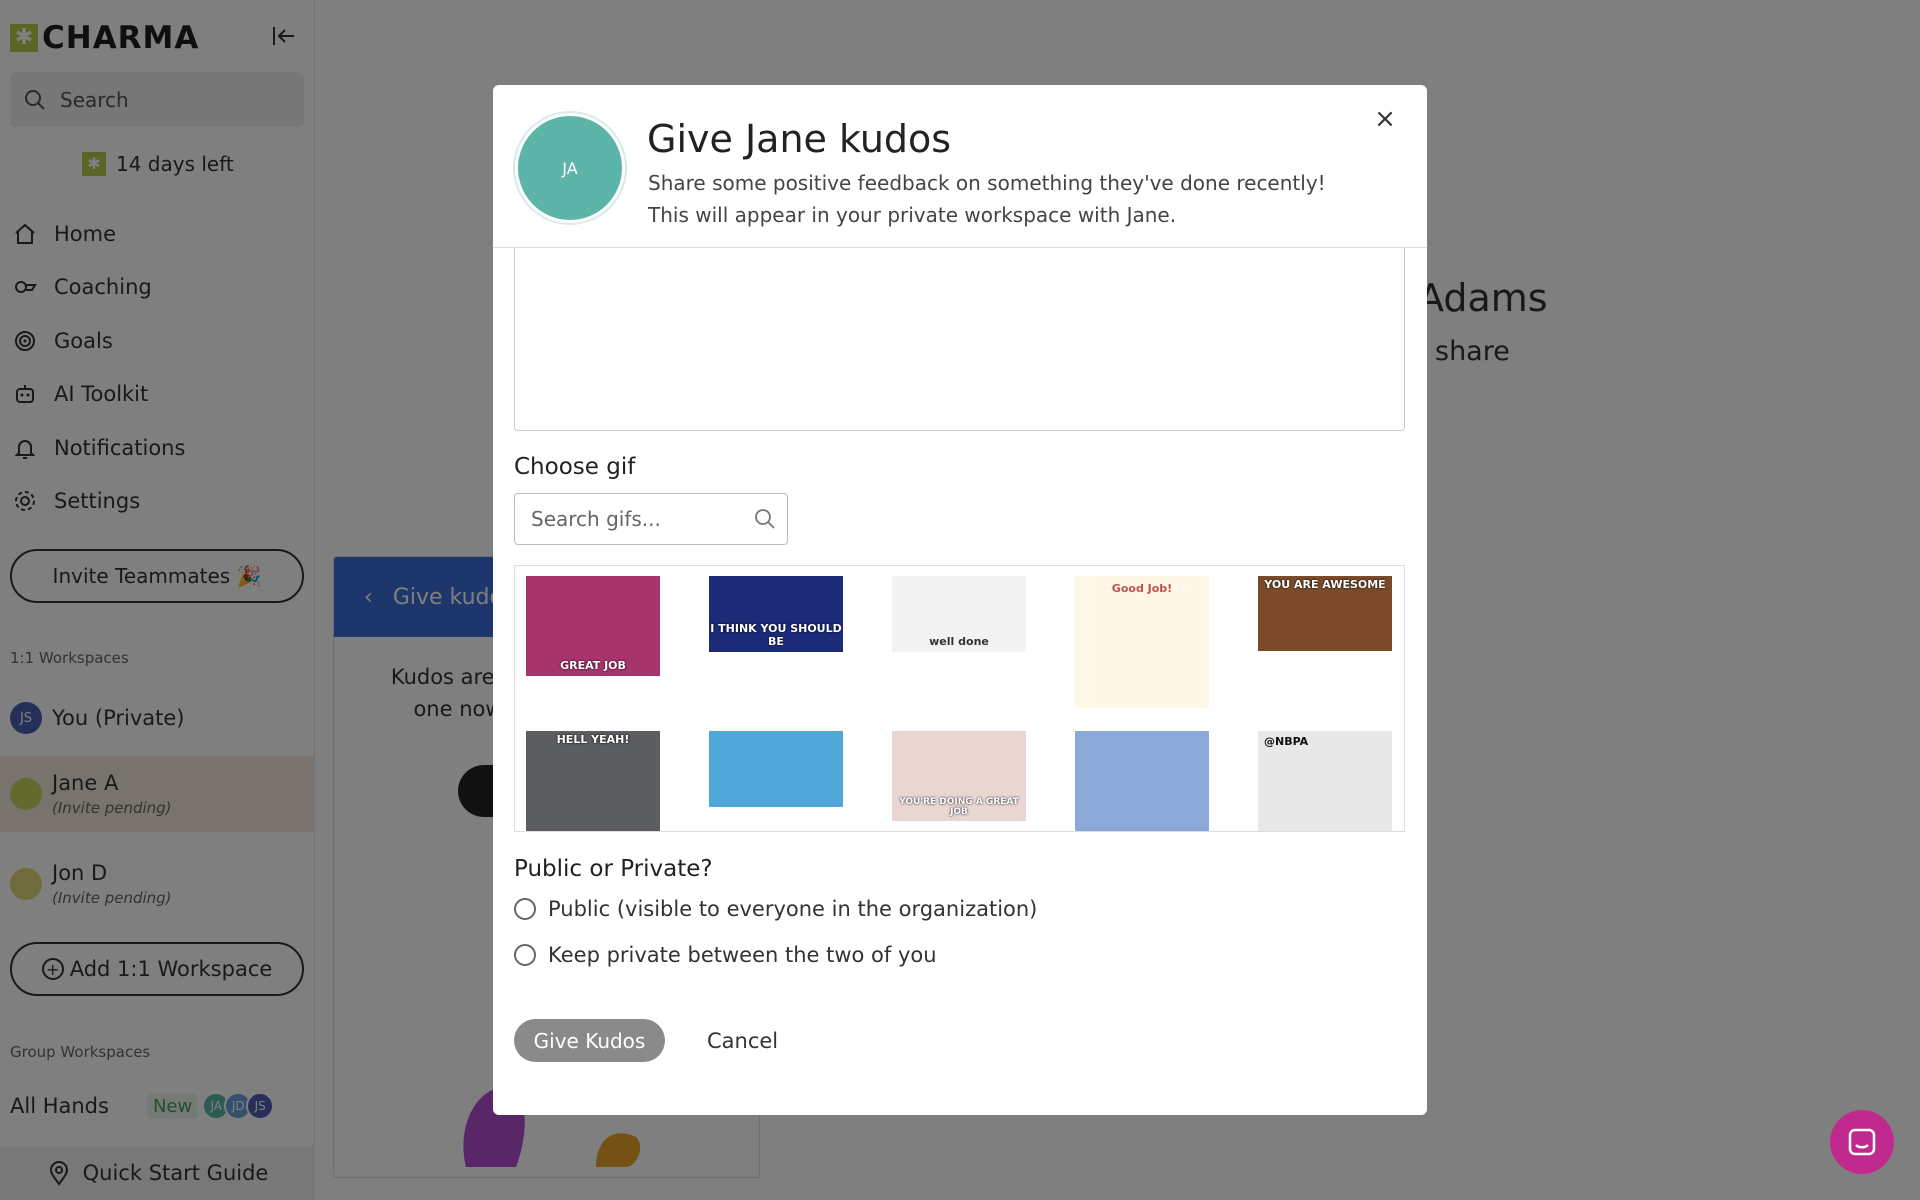 The height and width of the screenshot is (1200, 1920). I want to click on gif-caption: I THINK YOU SHOULD BE, so click(776, 635).